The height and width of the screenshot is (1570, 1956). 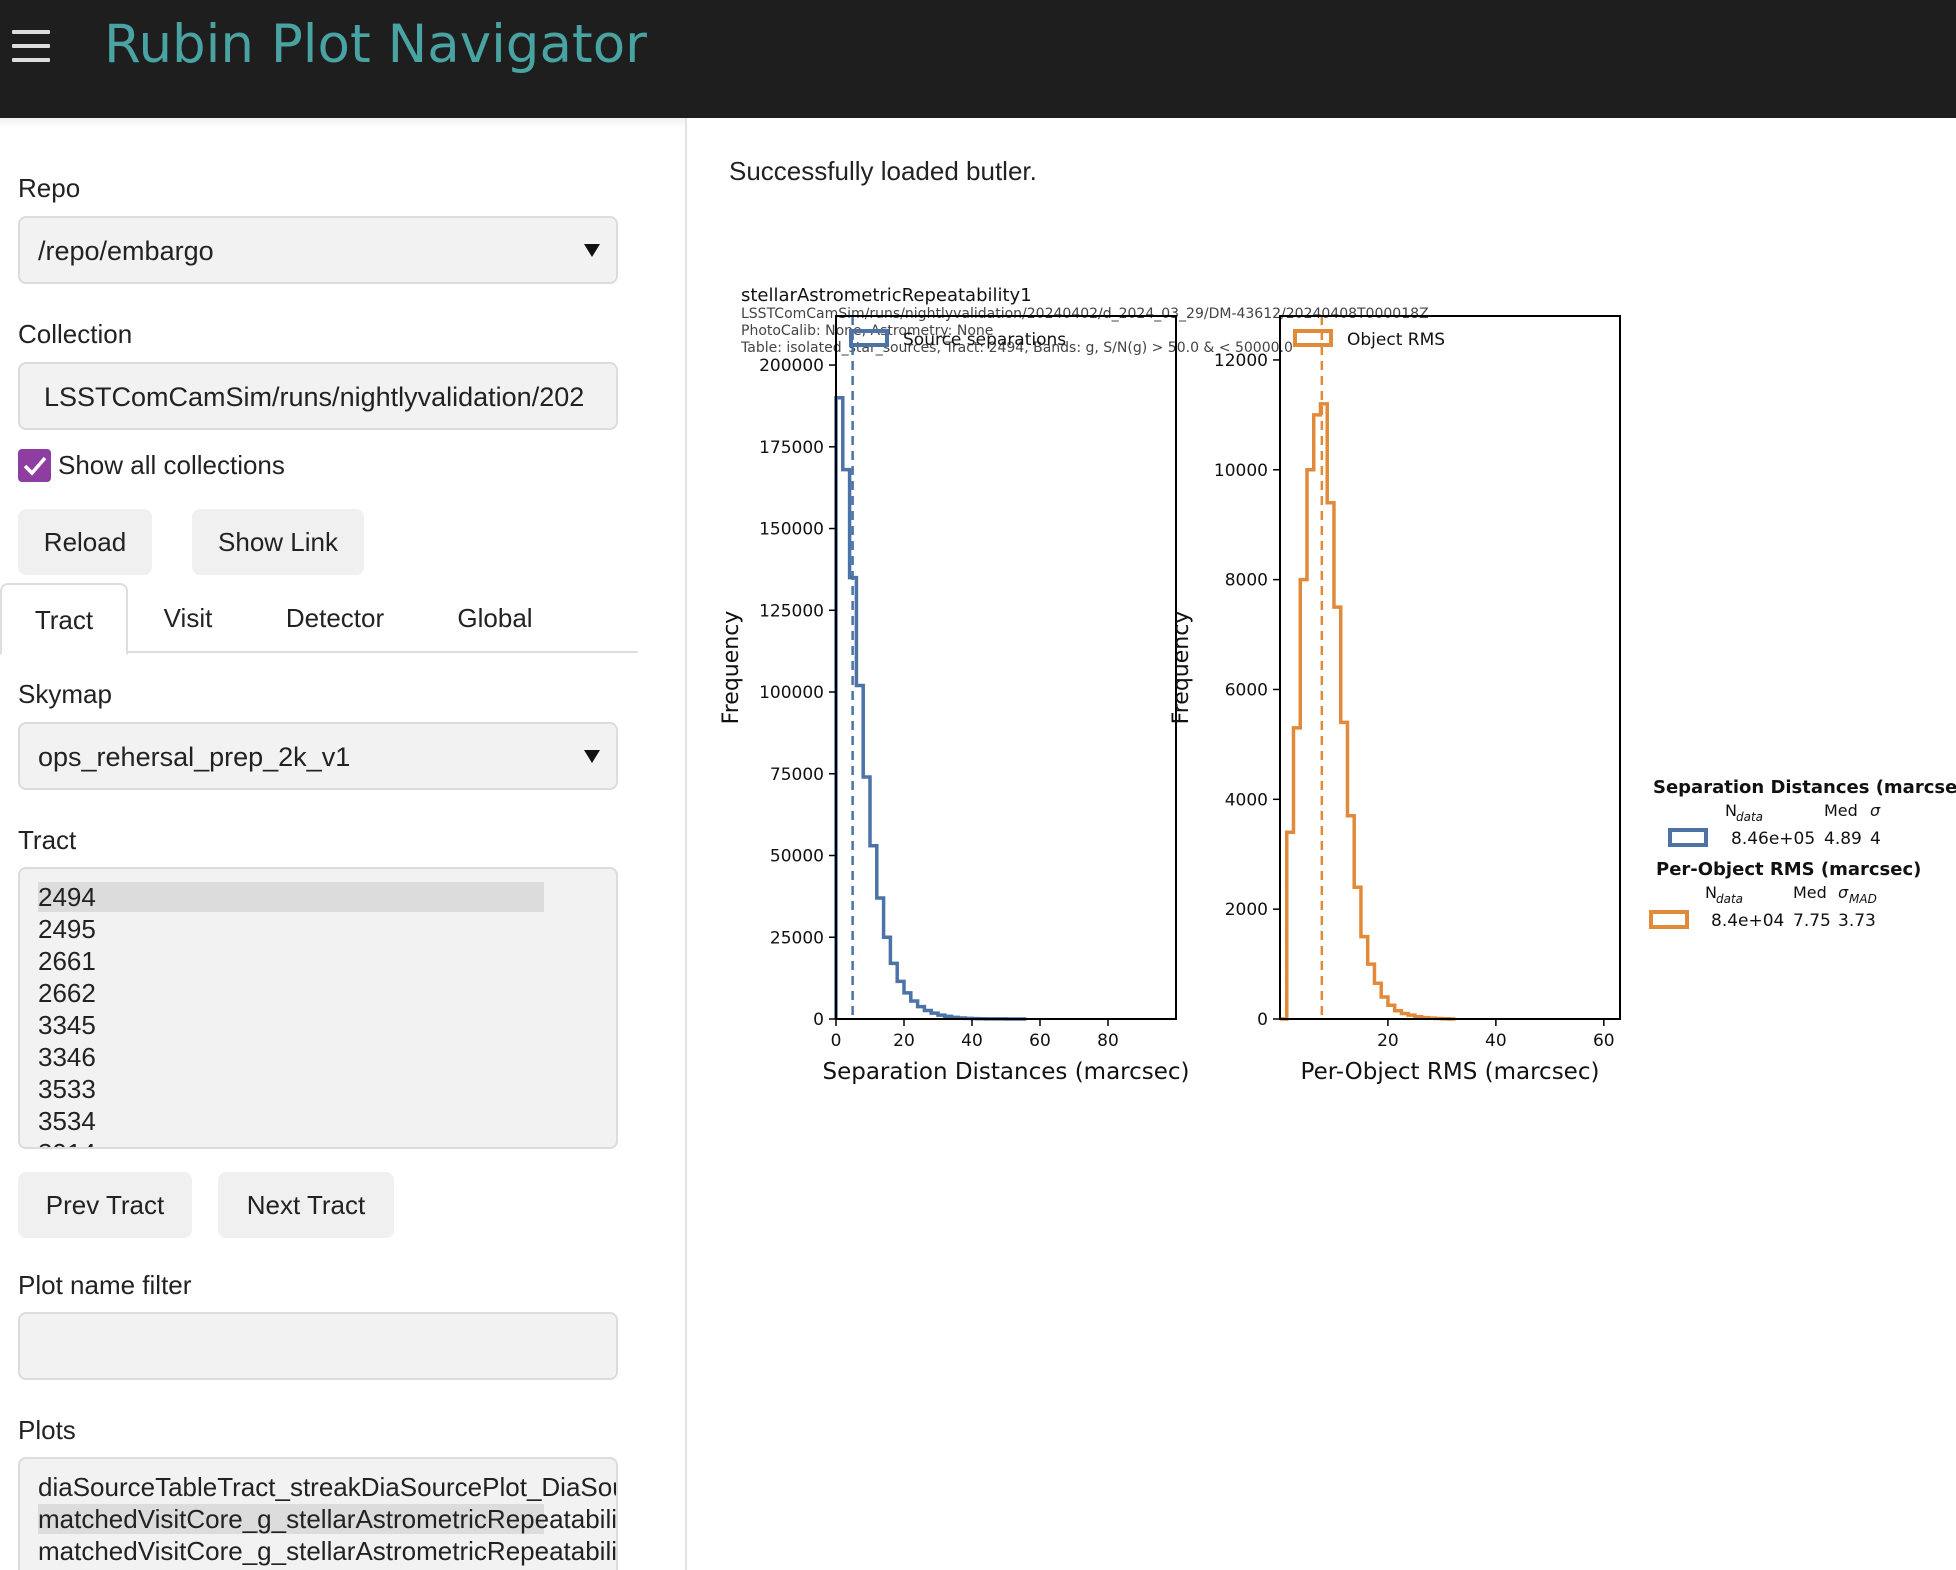 What do you see at coordinates (1669, 919) in the screenshot?
I see `rms-legend-swatch` at bounding box center [1669, 919].